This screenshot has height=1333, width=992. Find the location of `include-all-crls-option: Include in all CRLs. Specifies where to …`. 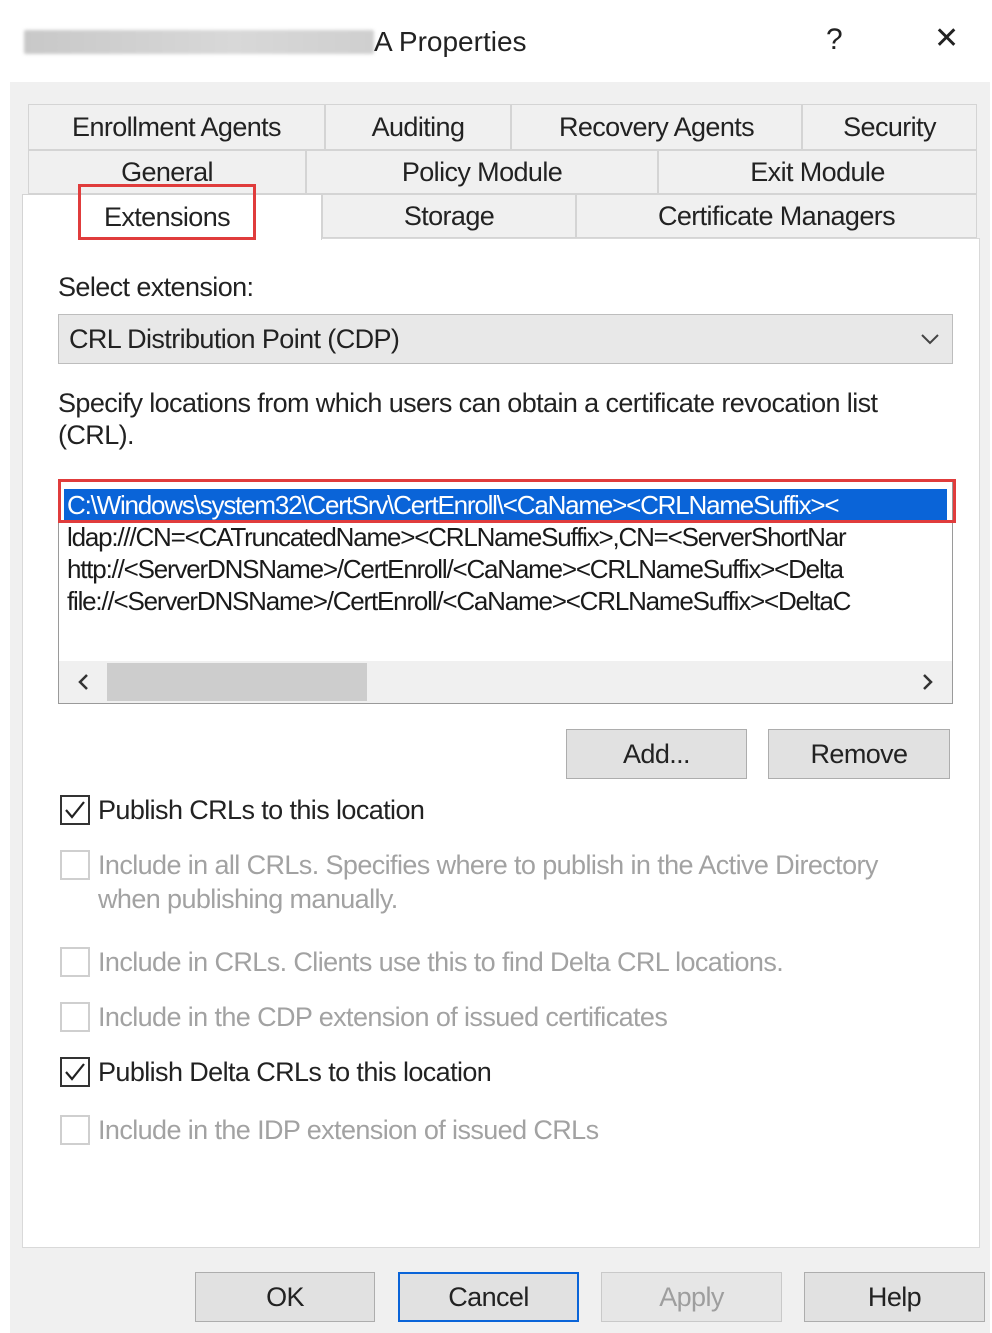

include-all-crls-option: Include in all CRLs. Specifies where to … is located at coordinates (469, 882).